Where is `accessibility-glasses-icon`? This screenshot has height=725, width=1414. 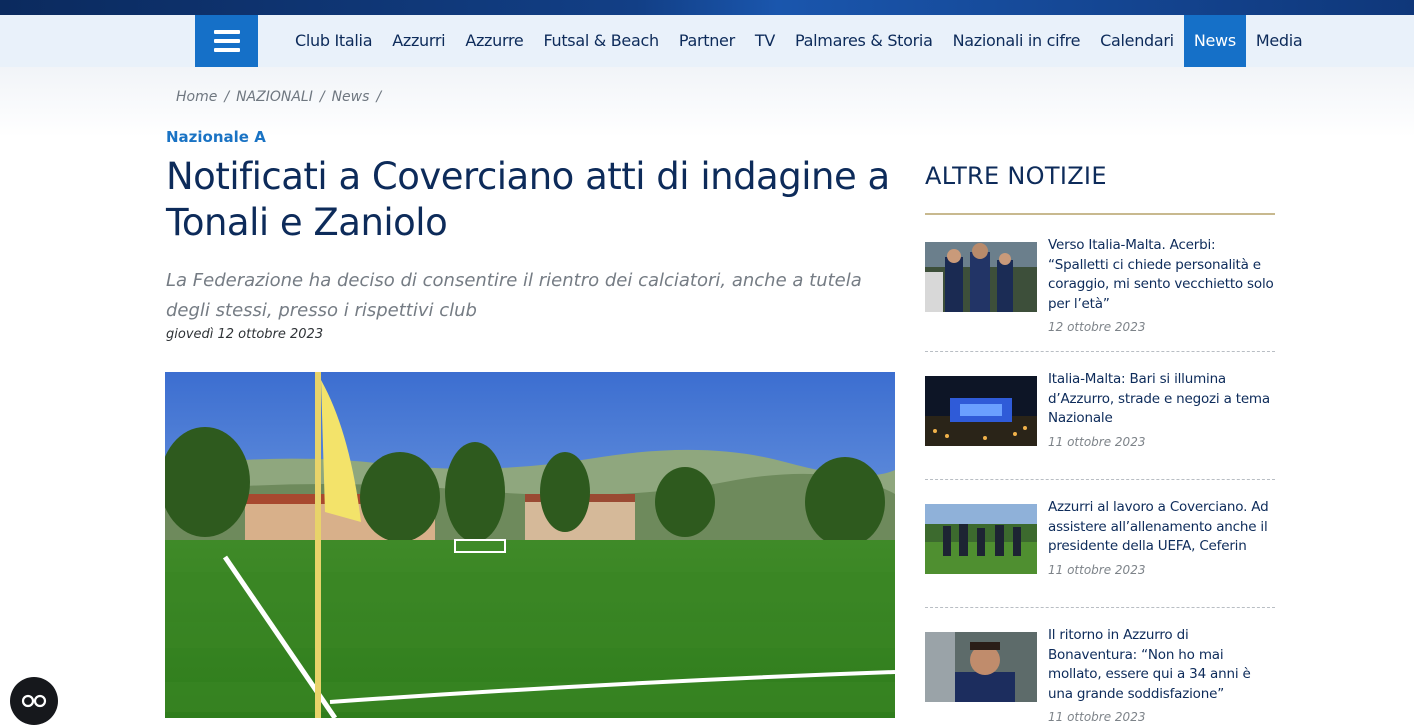 accessibility-glasses-icon is located at coordinates (34, 701).